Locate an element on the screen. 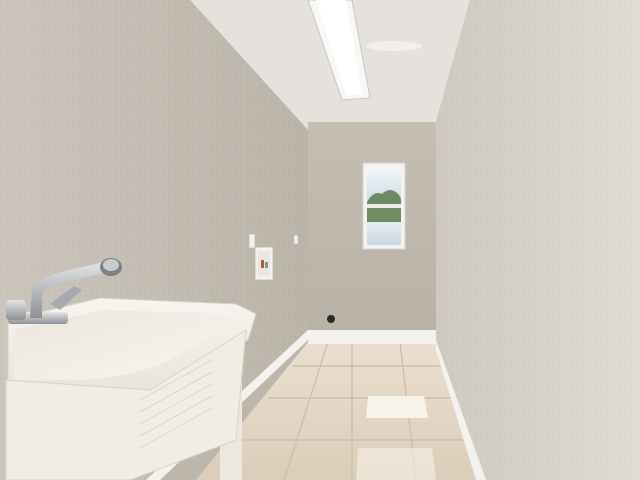 This screenshot has height=480, width=640. floor-reflection is located at coordinates (397, 407).